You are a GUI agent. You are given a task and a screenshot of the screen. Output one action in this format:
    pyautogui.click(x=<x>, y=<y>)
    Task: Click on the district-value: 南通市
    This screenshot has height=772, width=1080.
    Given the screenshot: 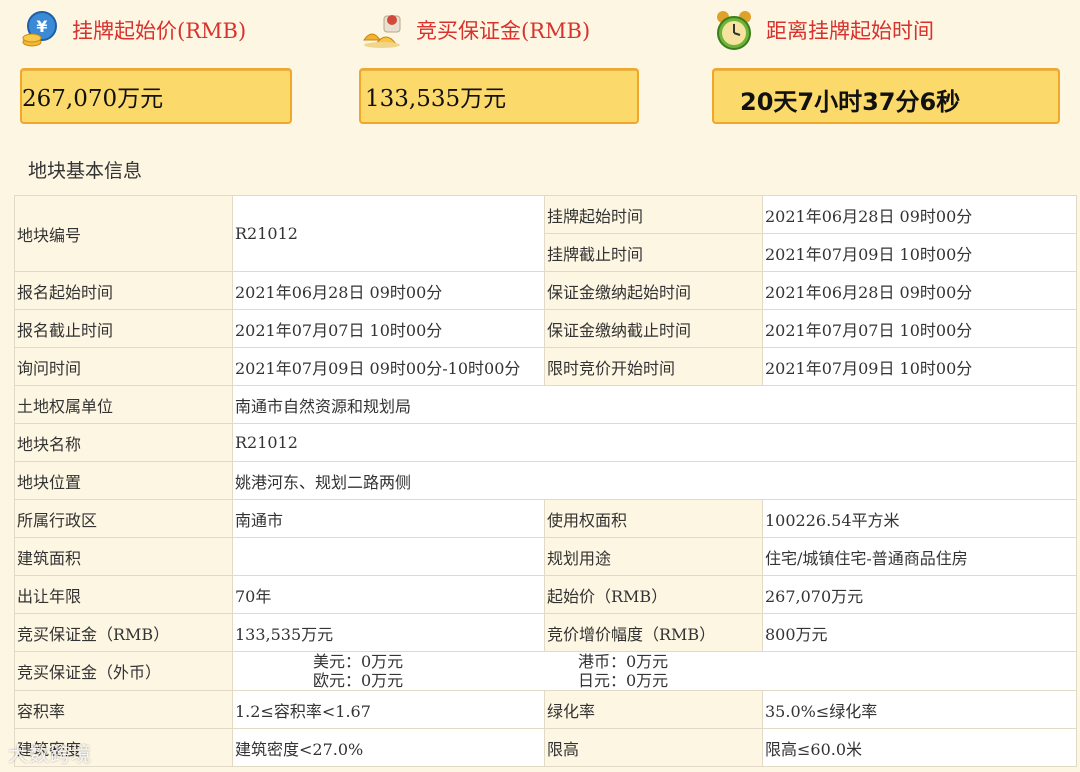 What is the action you would take?
    pyautogui.click(x=388, y=518)
    